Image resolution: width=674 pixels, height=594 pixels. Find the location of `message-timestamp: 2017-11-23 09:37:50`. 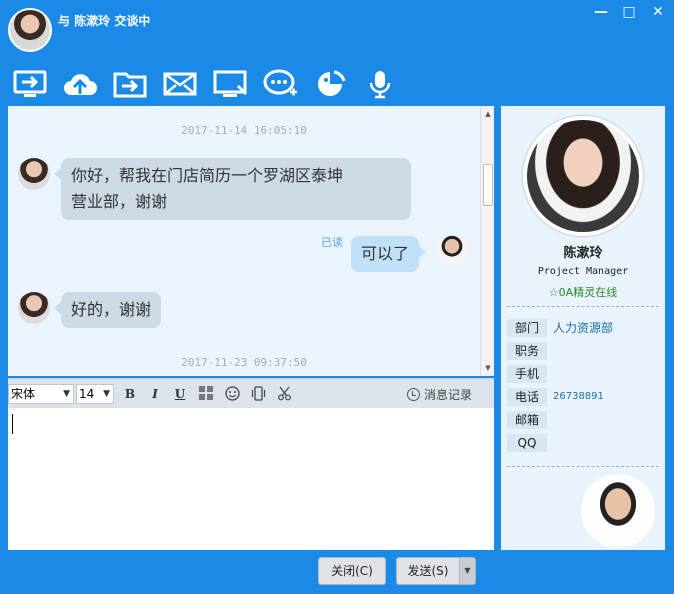

message-timestamp: 2017-11-23 09:37:50 is located at coordinates (244, 362).